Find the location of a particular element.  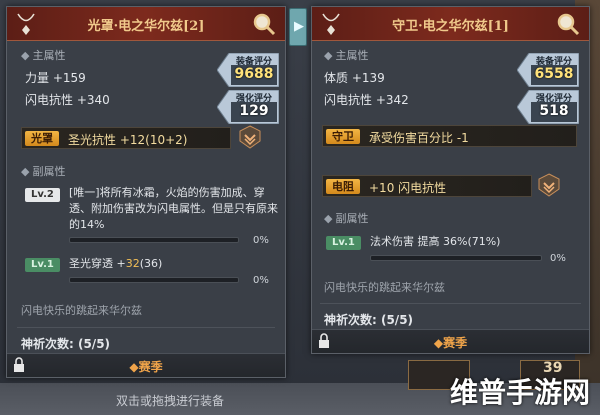

set-bonus-row: 守卫 承受伤害百分比 -1 is located at coordinates (449, 136).